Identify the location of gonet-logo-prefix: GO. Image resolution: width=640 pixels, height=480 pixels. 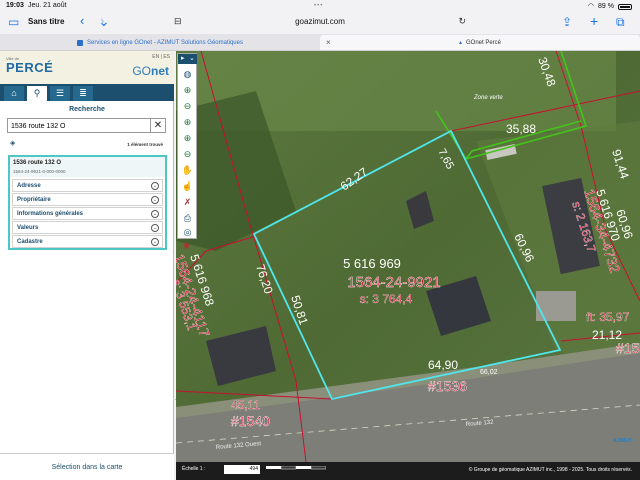
(141, 71).